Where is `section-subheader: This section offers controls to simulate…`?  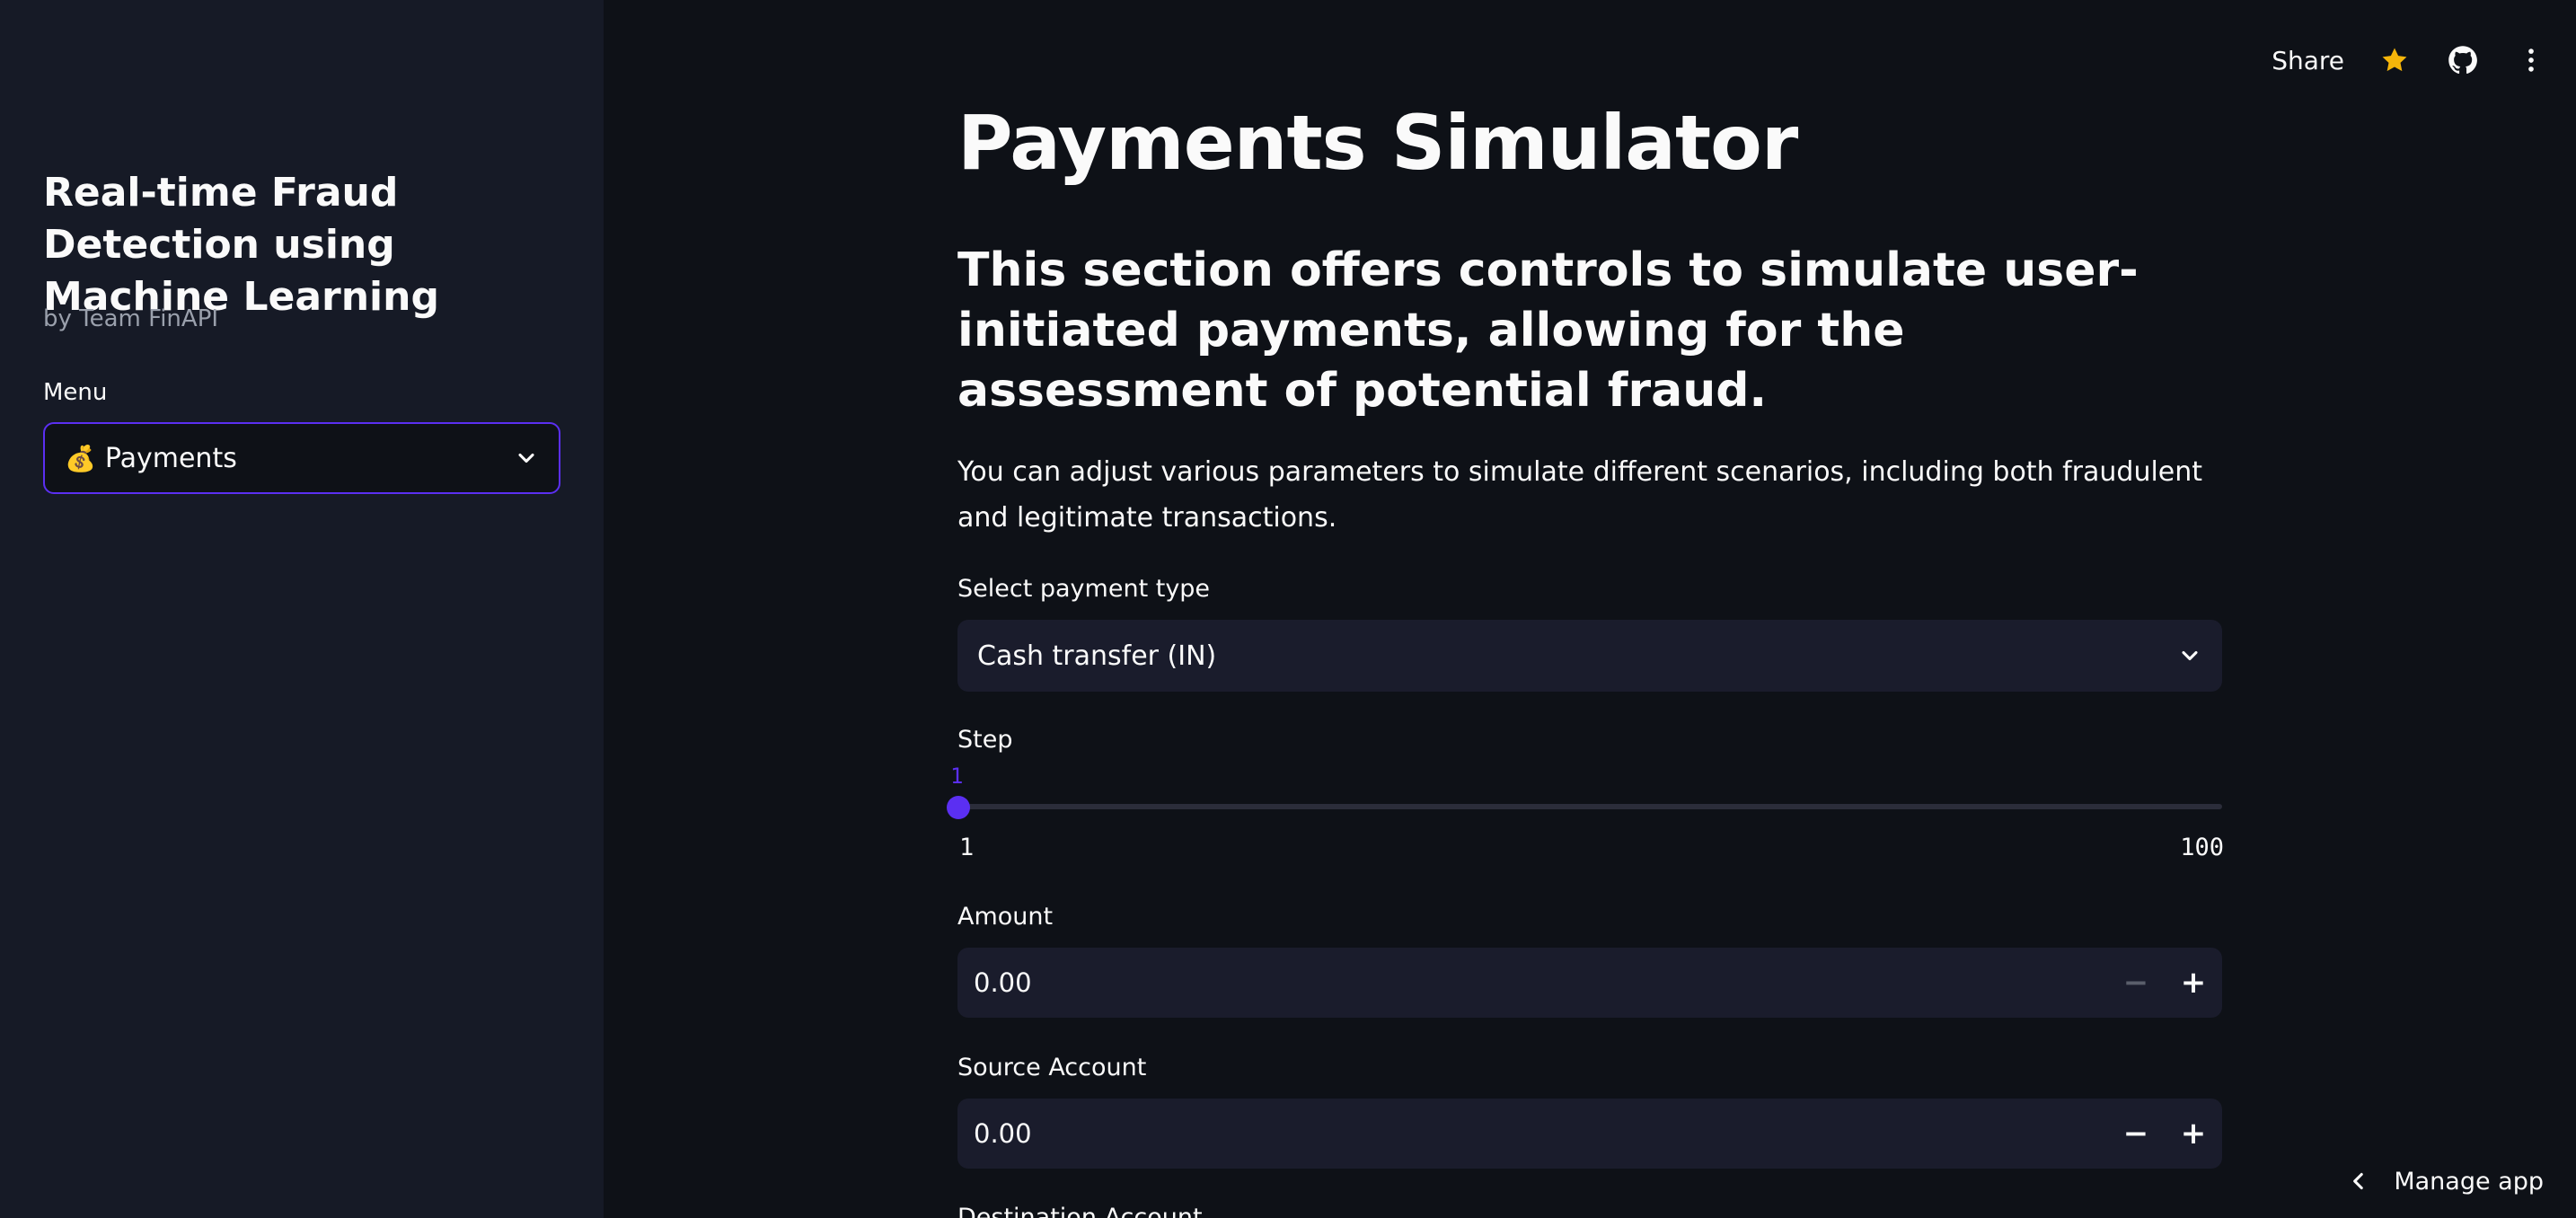 section-subheader: This section offers controls to simulate… is located at coordinates (1548, 330).